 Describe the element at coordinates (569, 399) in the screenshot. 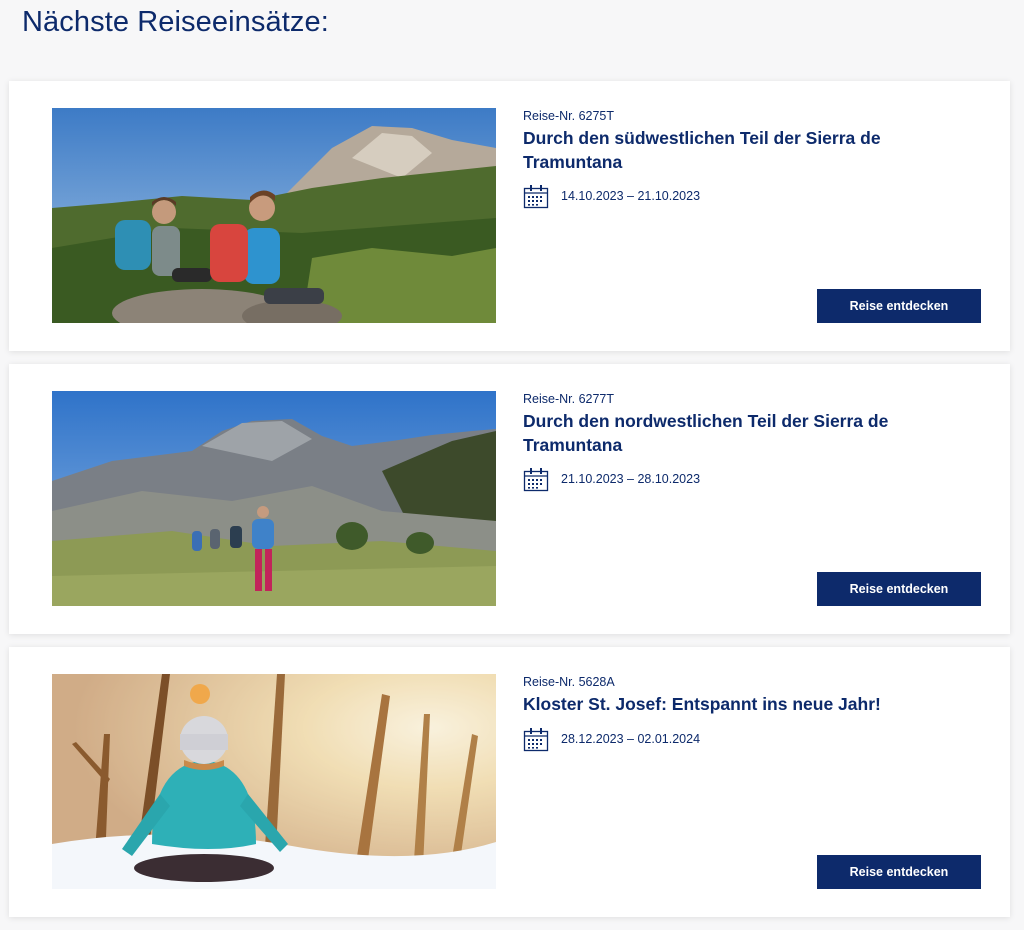

I see `trip-number: Reise-Nr. 6277T` at that location.